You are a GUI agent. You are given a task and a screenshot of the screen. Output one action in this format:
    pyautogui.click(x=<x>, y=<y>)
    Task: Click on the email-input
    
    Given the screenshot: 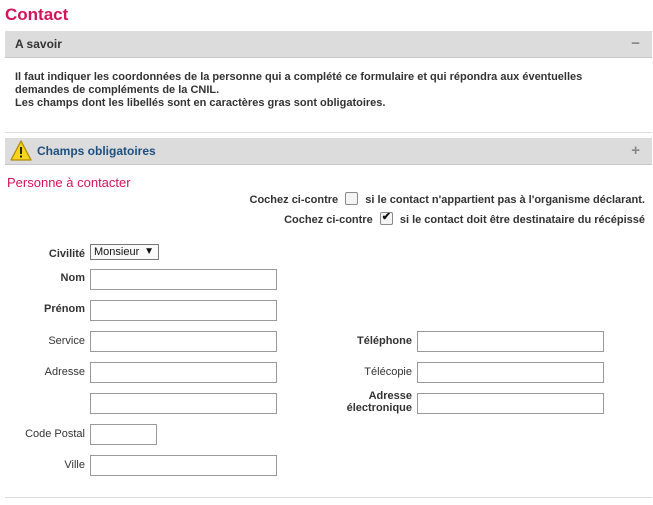 What is the action you would take?
    pyautogui.click(x=510, y=403)
    